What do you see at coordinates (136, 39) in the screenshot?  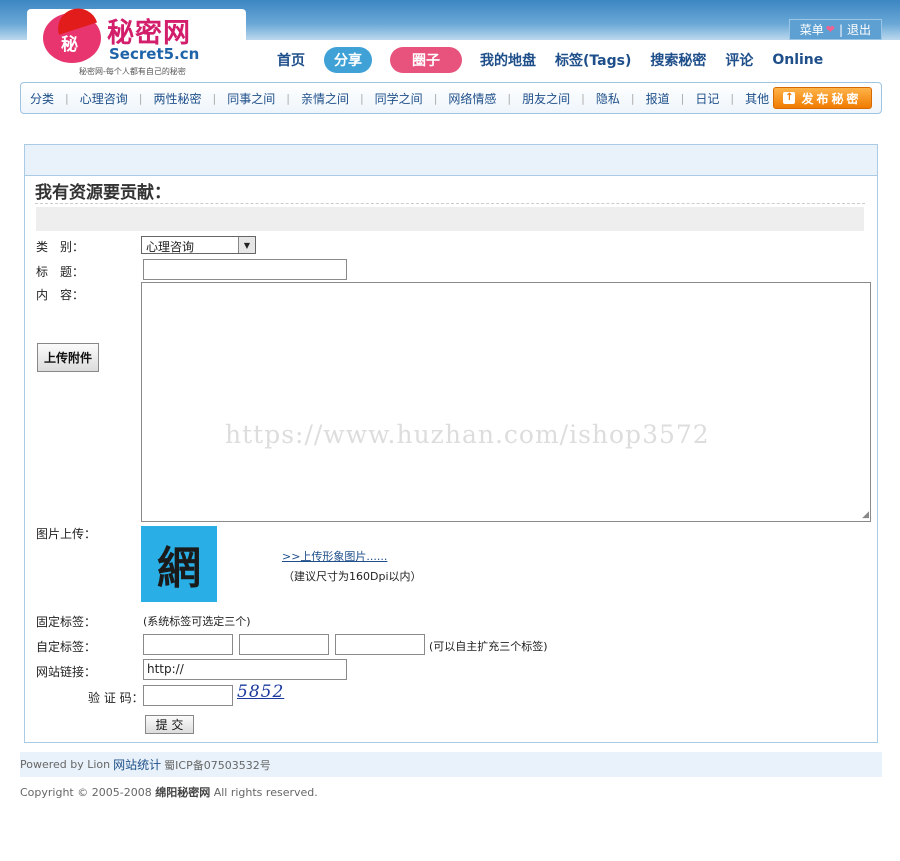 I see `site-logo: 秘 秘密网 Secret5.cn 秘密网-每个人都有自己的秘密` at bounding box center [136, 39].